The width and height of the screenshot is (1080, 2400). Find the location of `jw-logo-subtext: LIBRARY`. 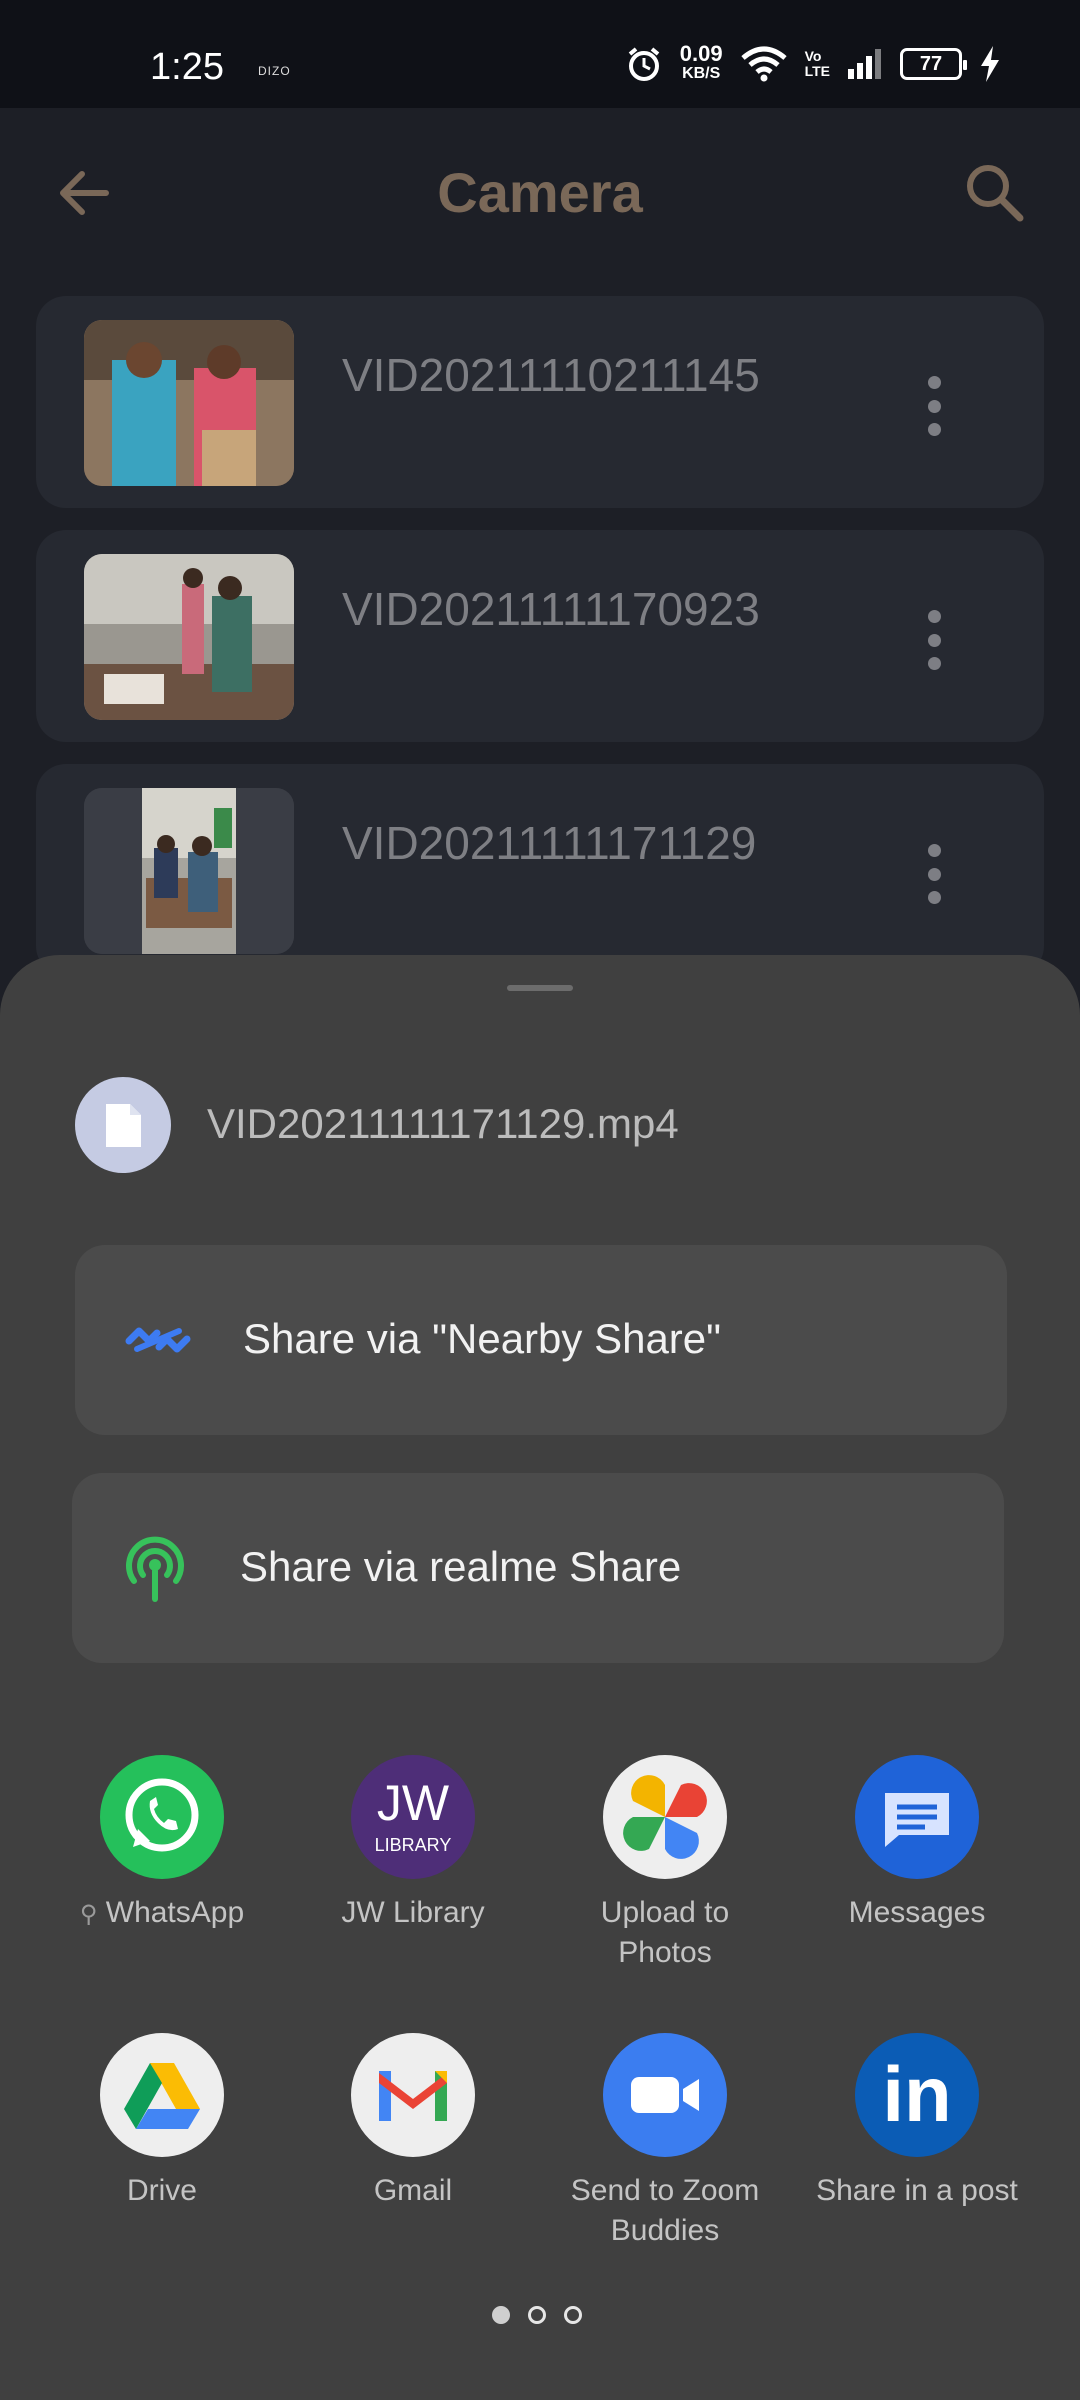

jw-logo-subtext: LIBRARY is located at coordinates (413, 1845).